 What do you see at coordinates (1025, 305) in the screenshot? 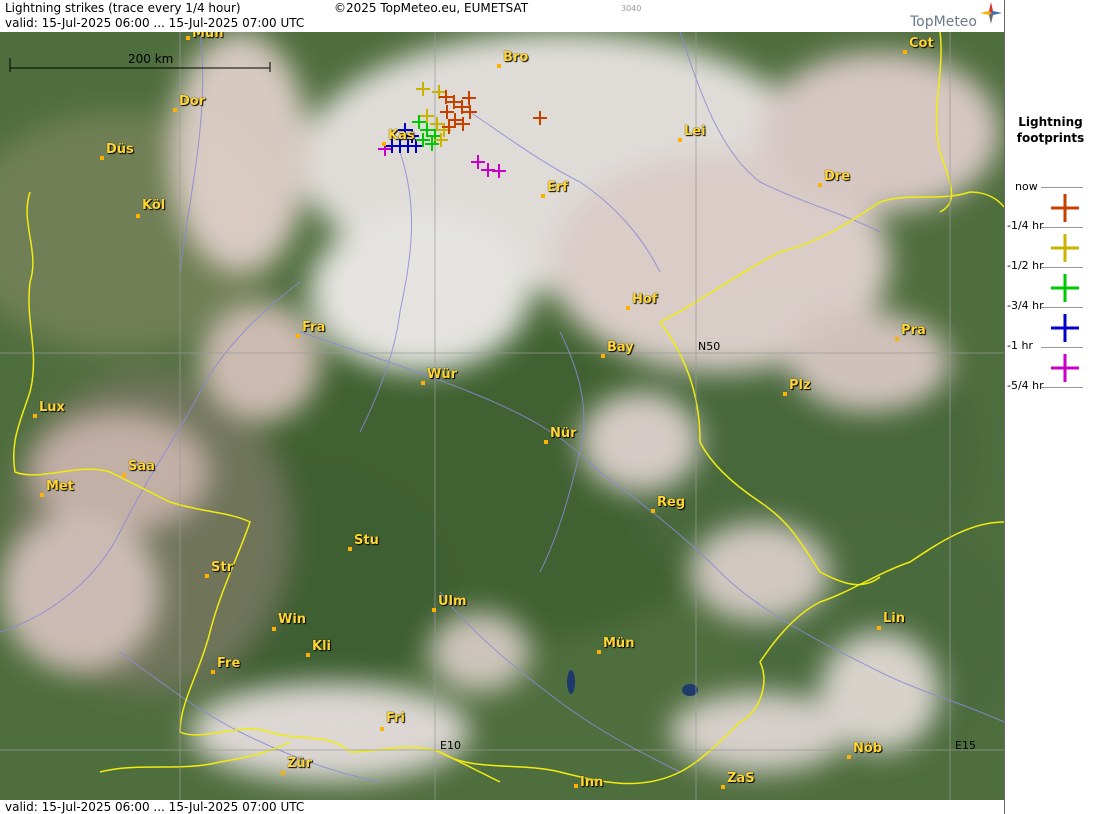
I see `legend-label-three-quarter: -3/4 hr` at bounding box center [1025, 305].